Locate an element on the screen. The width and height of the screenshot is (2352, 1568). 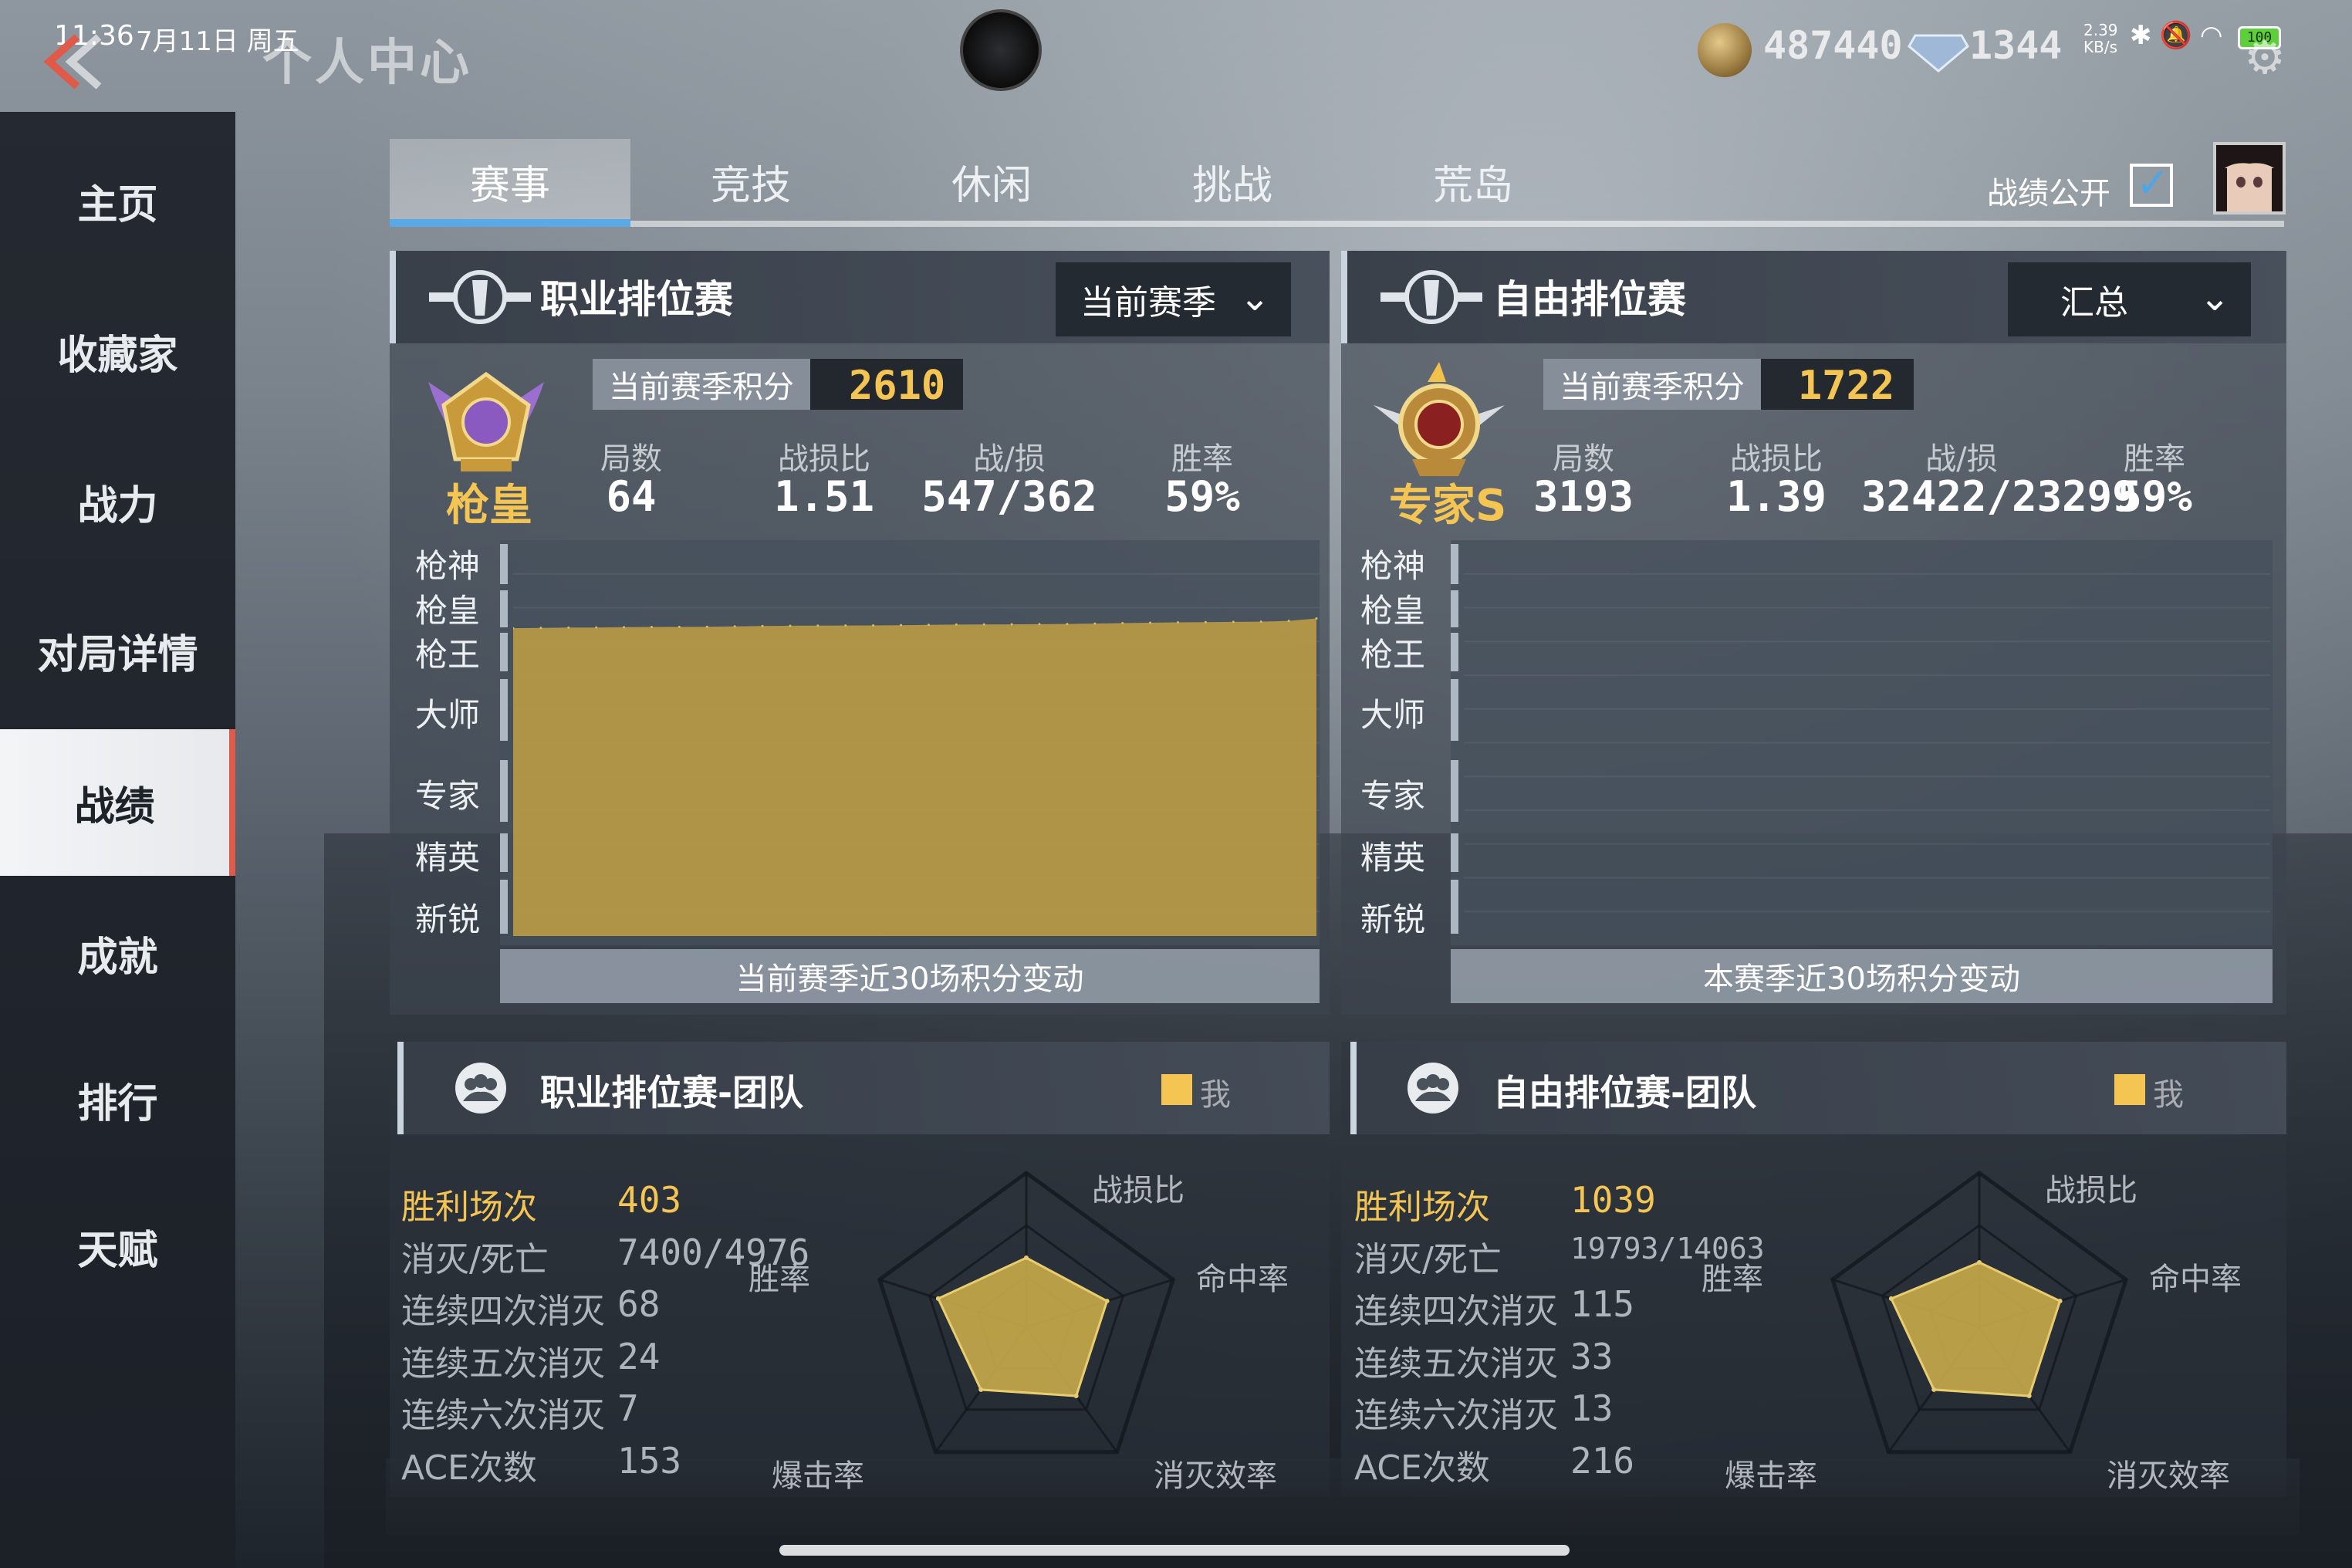
status-icons: ✱🔕◠ is located at coordinates (2180, 35).